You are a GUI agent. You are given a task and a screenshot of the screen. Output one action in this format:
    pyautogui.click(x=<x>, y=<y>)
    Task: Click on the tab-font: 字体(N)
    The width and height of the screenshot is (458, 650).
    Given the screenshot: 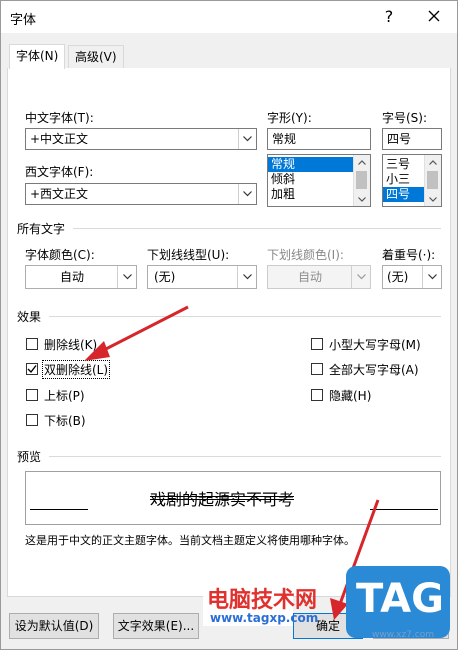 What is the action you would take?
    pyautogui.click(x=37, y=56)
    